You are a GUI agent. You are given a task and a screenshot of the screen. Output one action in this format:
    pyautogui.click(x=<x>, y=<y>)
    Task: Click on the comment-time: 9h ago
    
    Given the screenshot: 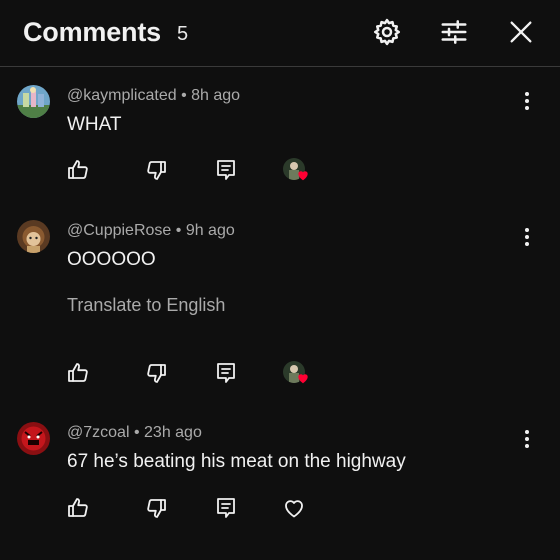 What is the action you would take?
    pyautogui.click(x=210, y=230)
    